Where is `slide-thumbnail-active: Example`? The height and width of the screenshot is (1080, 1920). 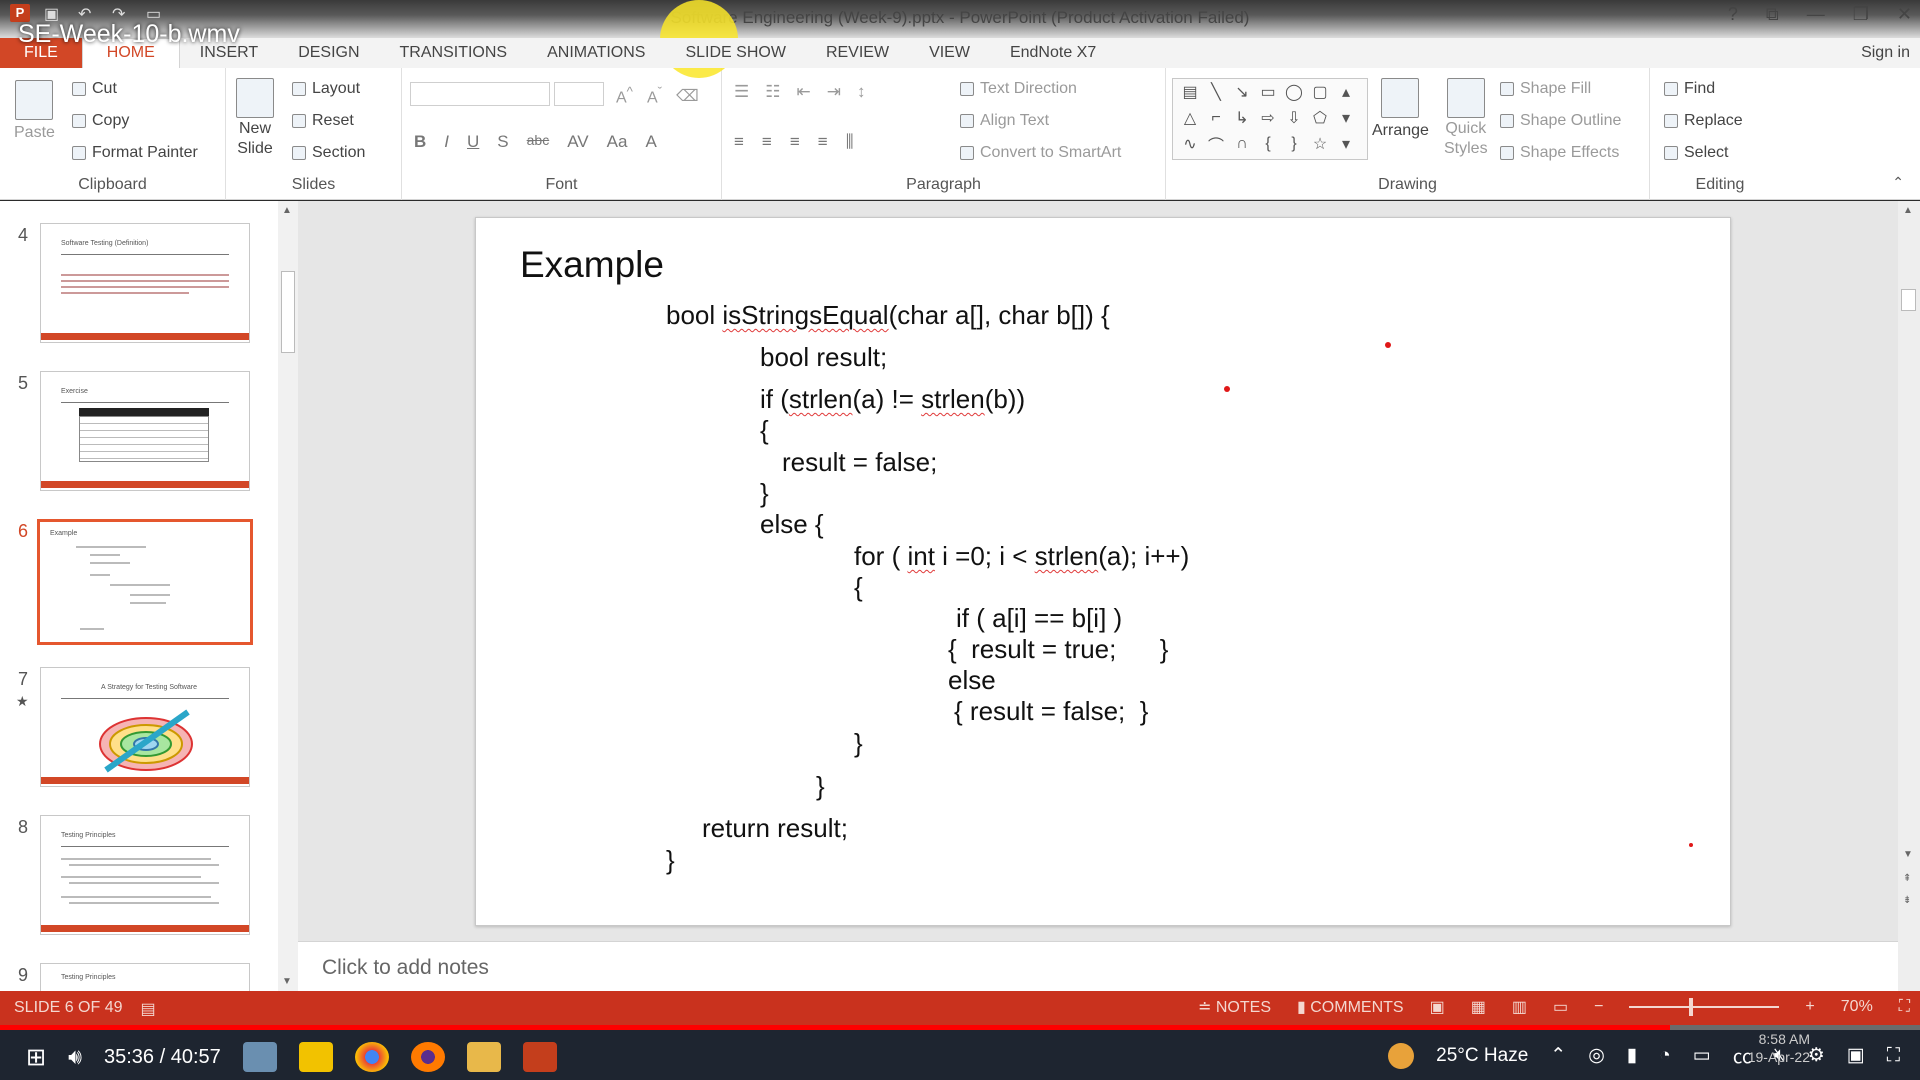 slide-thumbnail-active: Example is located at coordinates (145, 582).